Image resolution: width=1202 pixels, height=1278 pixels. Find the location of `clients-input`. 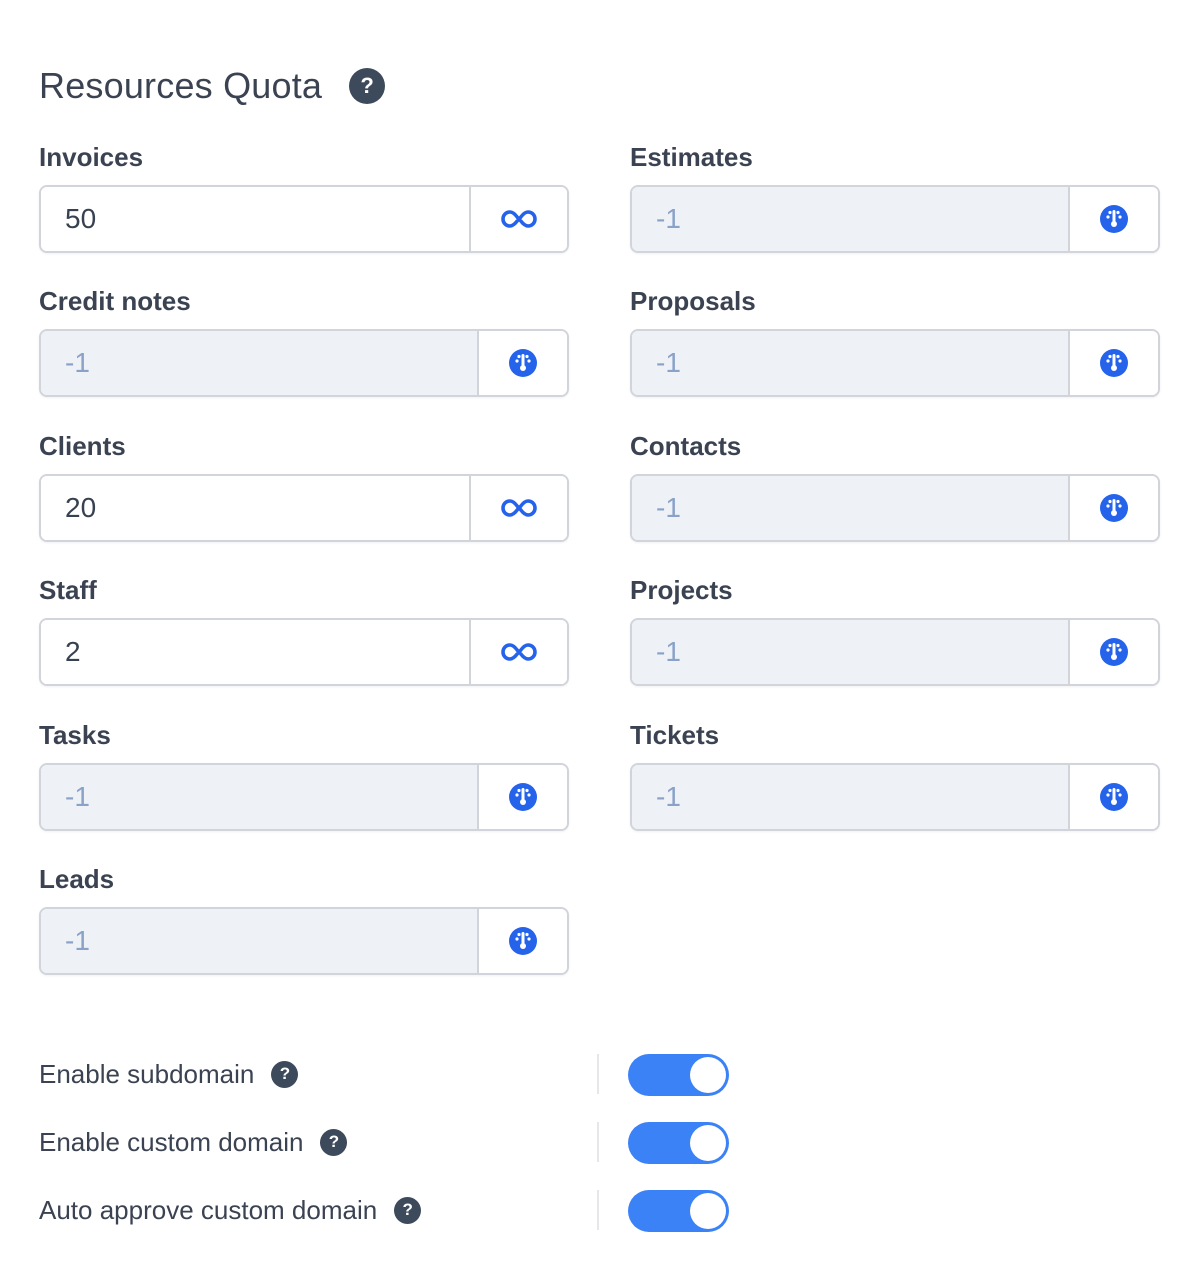

clients-input is located at coordinates (255, 508).